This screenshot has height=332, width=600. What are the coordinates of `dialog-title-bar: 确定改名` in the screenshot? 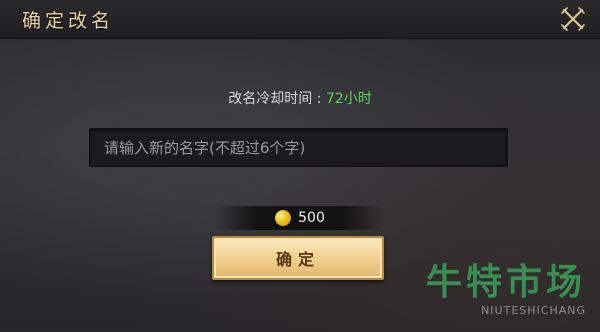 It's located at (300, 19).